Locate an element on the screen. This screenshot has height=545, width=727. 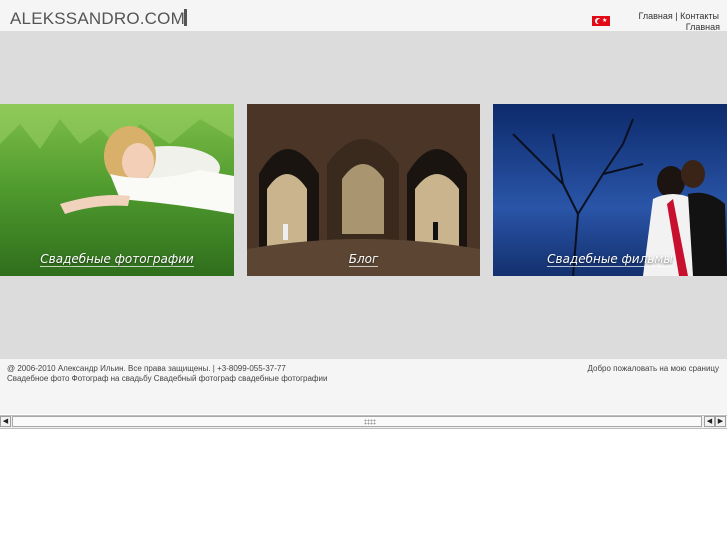
tile-blog: Блог is located at coordinates (363, 190).